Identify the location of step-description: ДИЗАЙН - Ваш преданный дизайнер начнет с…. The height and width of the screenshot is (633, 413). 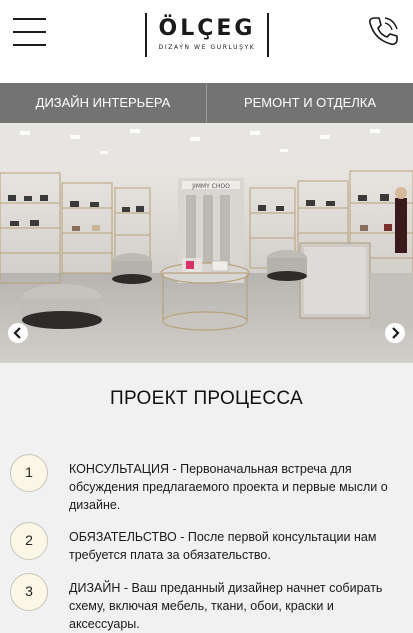
(226, 606).